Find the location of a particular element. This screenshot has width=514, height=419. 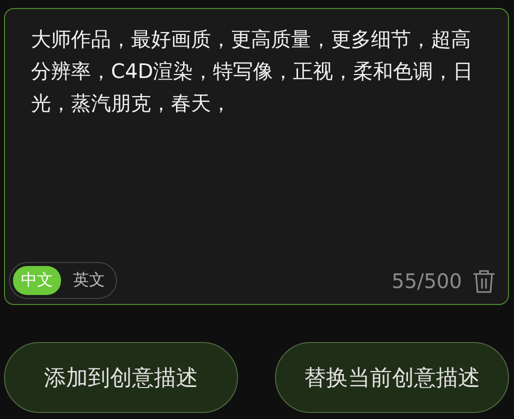

action-button: 添加到创意描述 is located at coordinates (121, 377).